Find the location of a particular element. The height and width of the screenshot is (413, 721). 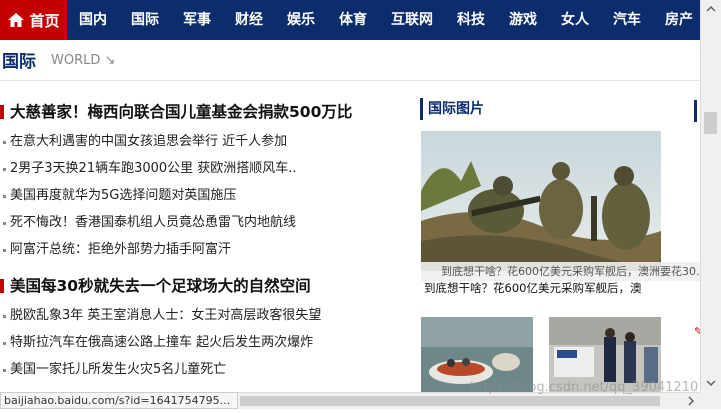

nav-home: 首页 is located at coordinates (33, 20).